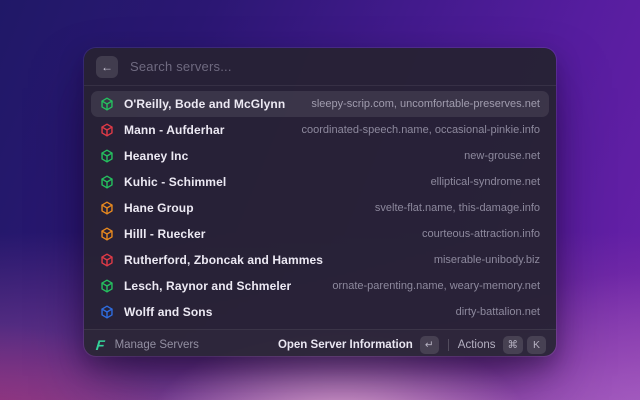  I want to click on server-row: Wolff and Sons dirty-battalion.net, so click(320, 312).